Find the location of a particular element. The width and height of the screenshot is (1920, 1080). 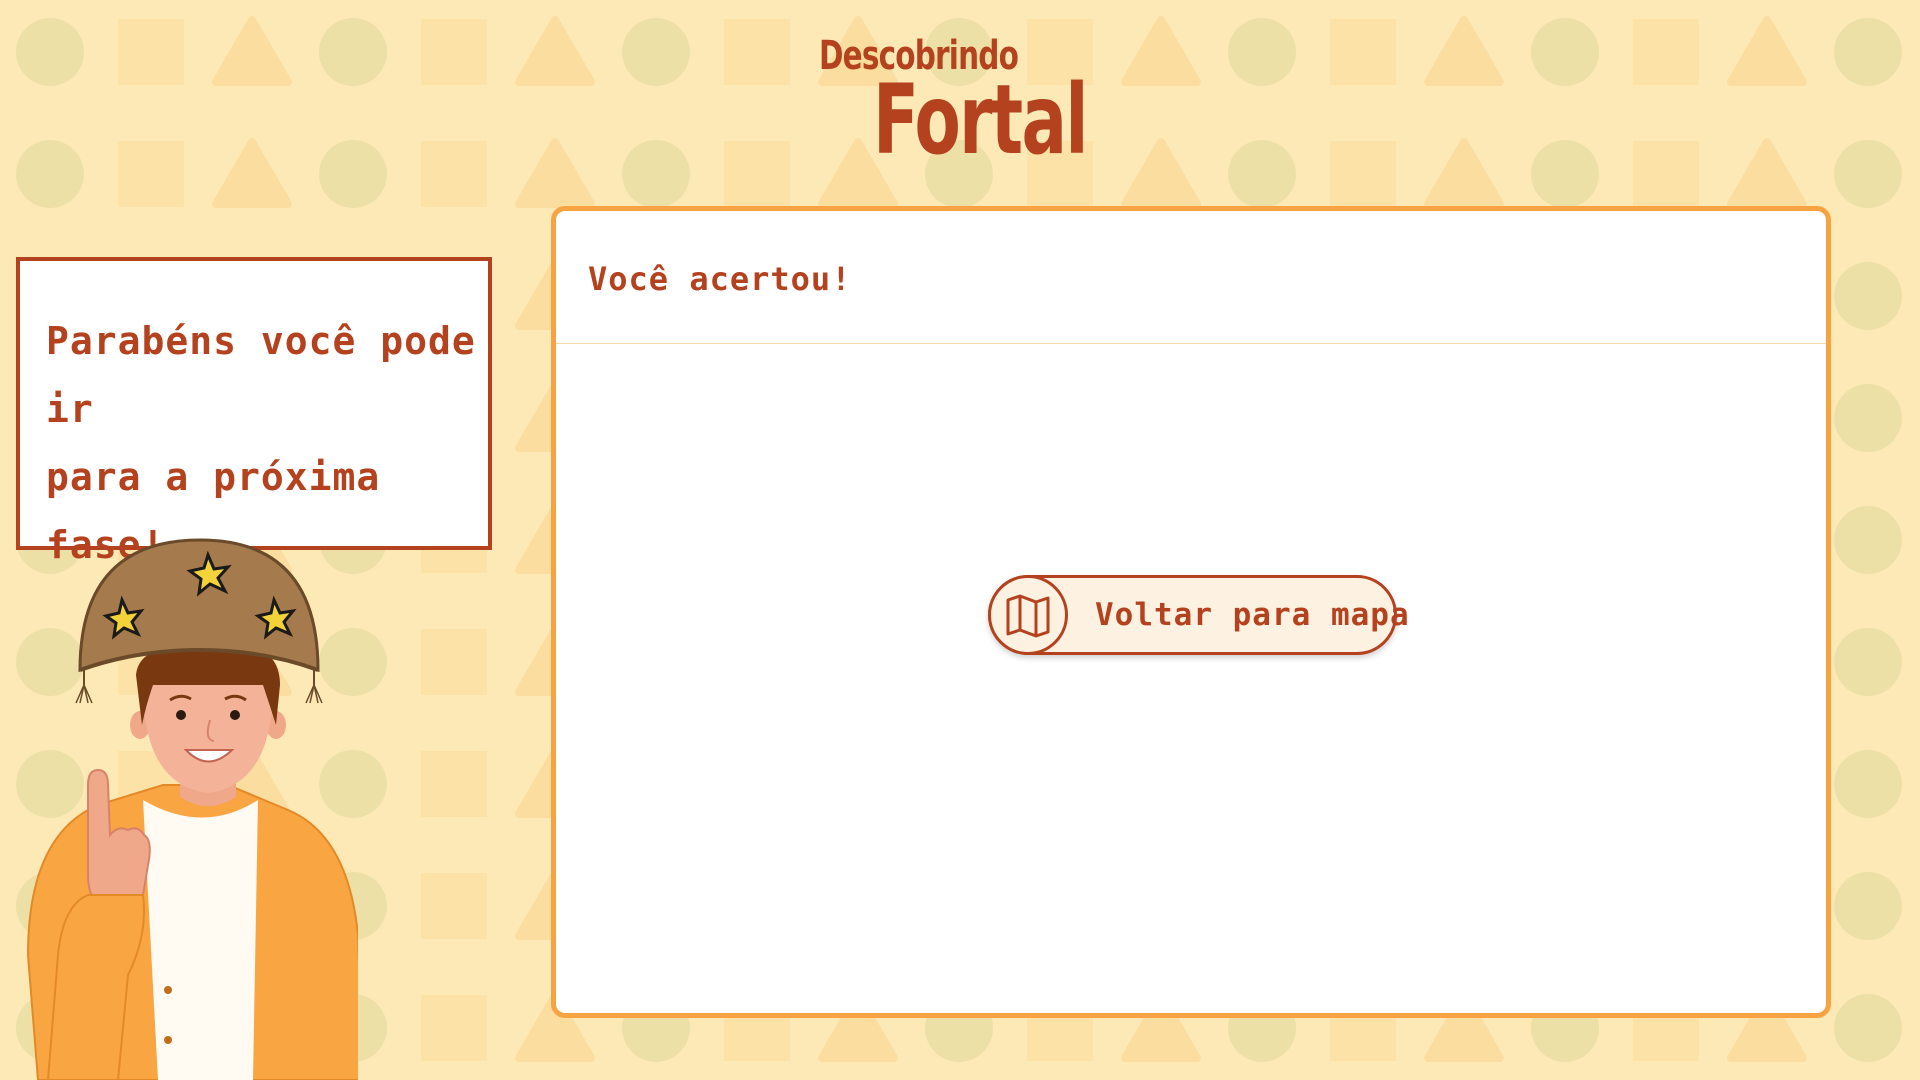

game-logo: Descobrindo Fortal is located at coordinates (951, 100).